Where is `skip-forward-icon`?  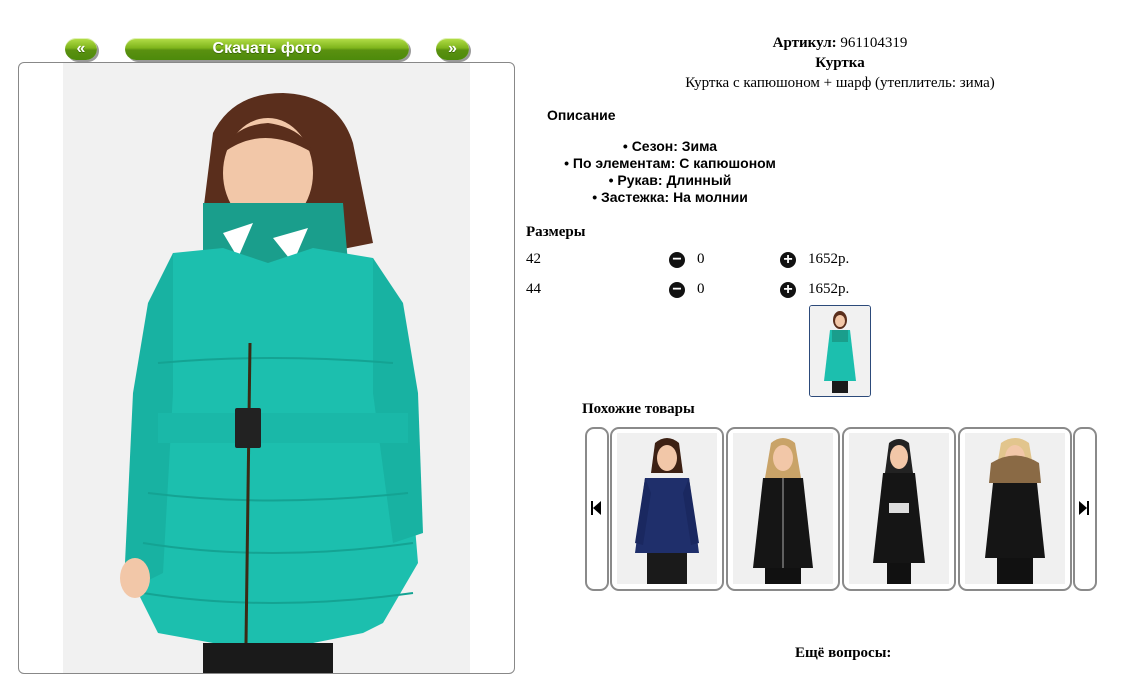 skip-forward-icon is located at coordinates (1084, 508).